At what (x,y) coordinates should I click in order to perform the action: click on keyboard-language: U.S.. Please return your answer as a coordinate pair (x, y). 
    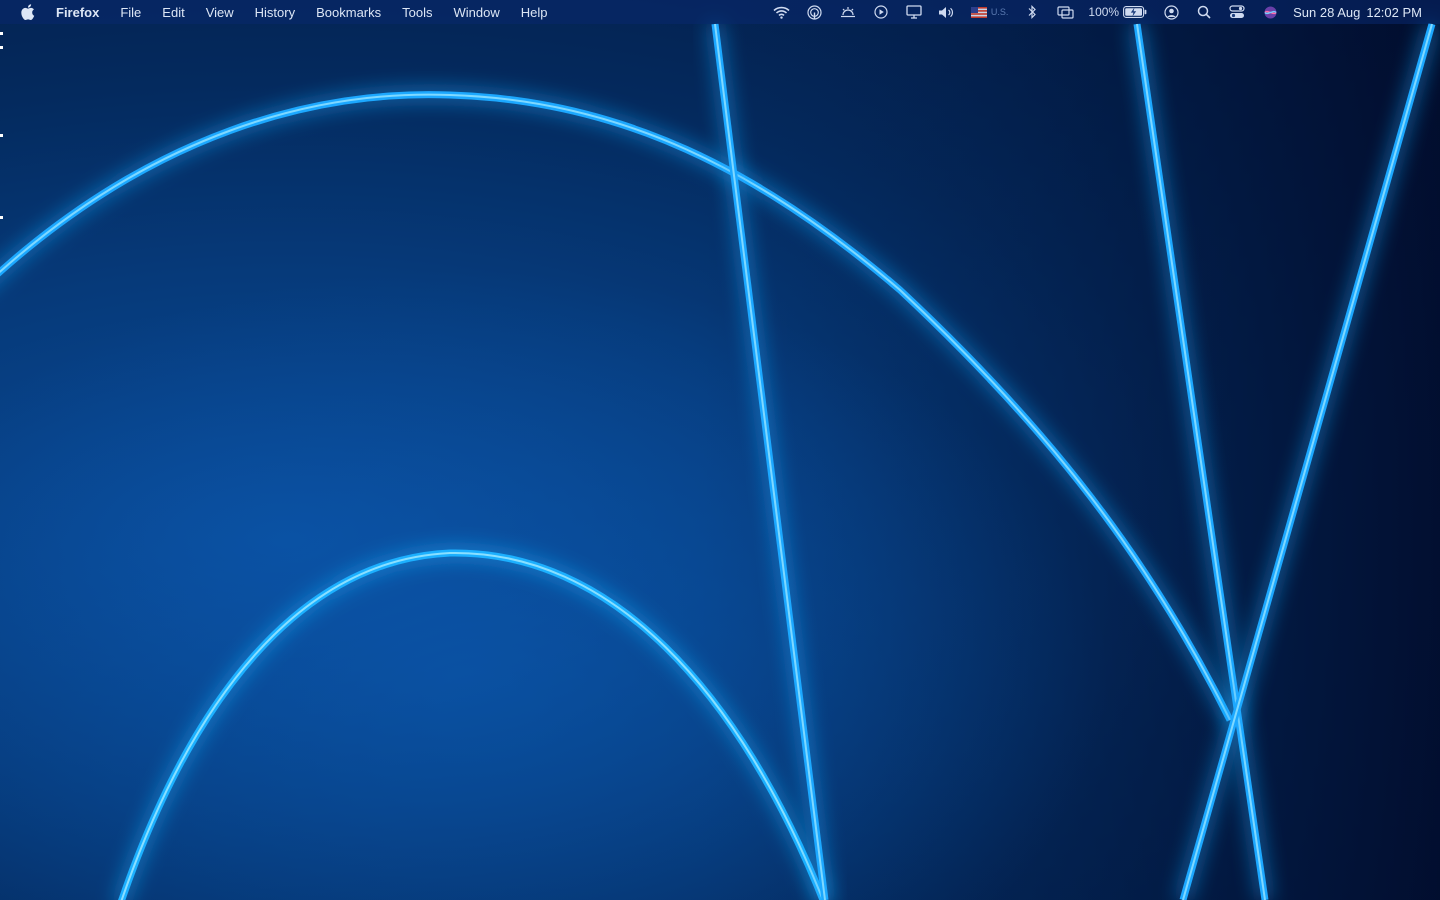
    Looking at the image, I should click on (999, 12).